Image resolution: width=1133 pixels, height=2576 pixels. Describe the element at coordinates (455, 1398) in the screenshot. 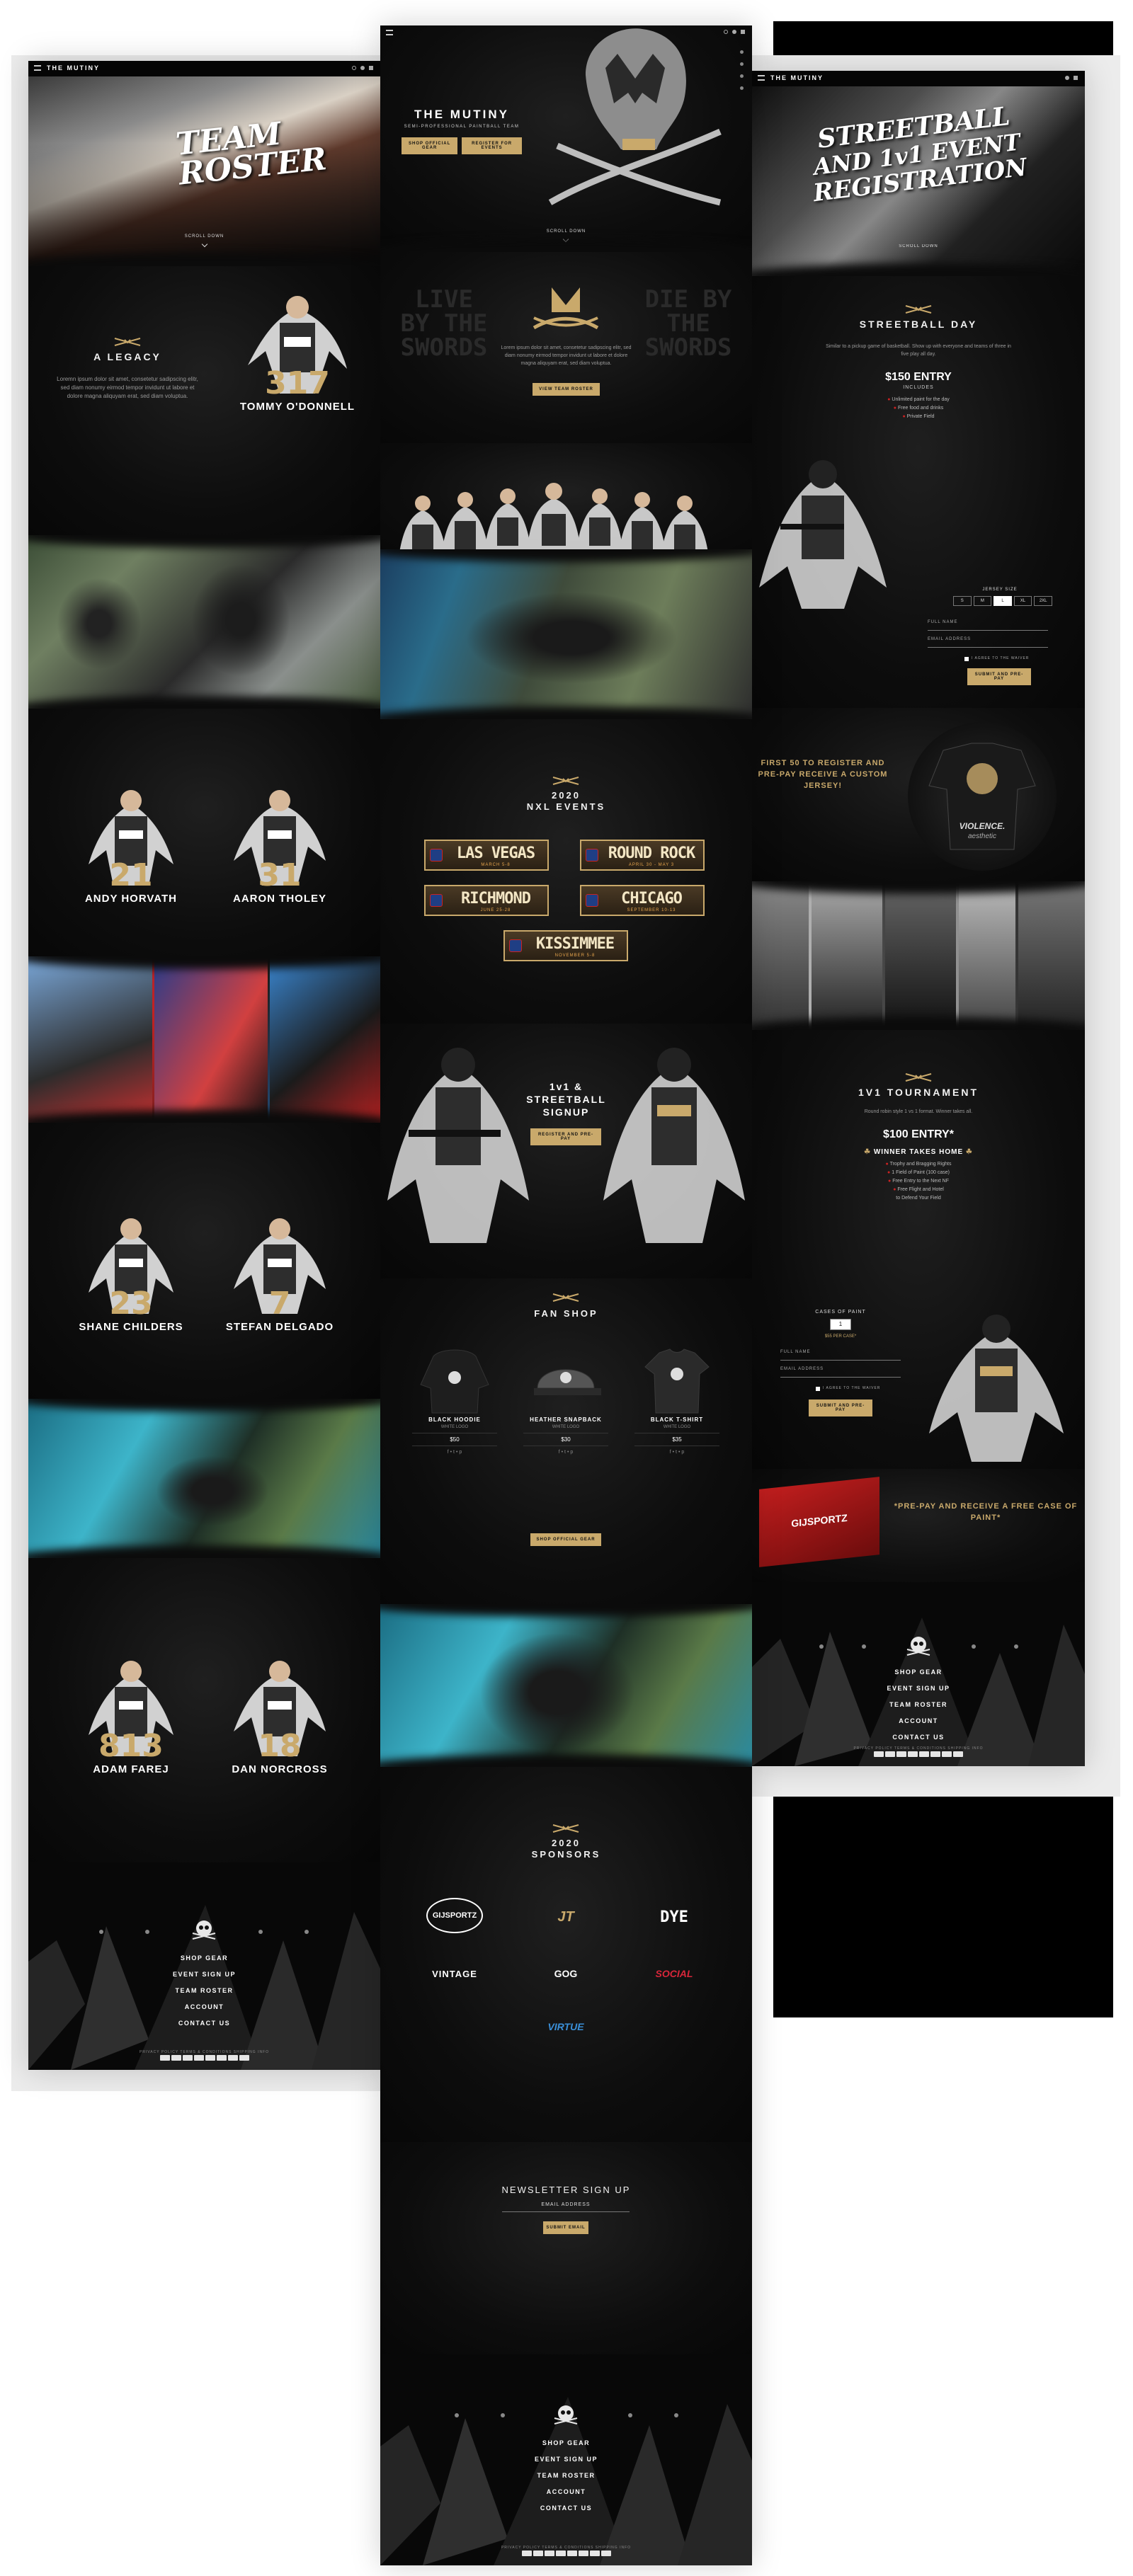

I see `product-card: BLACK HOODIE WHITE LOGO $50 f • t • p` at that location.